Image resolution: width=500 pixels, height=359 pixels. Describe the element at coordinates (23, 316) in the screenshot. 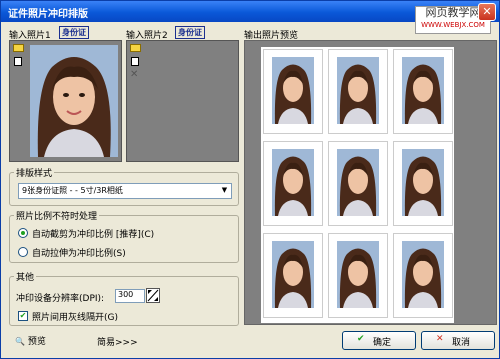

I see `gray-line-checkbox: ✔` at that location.